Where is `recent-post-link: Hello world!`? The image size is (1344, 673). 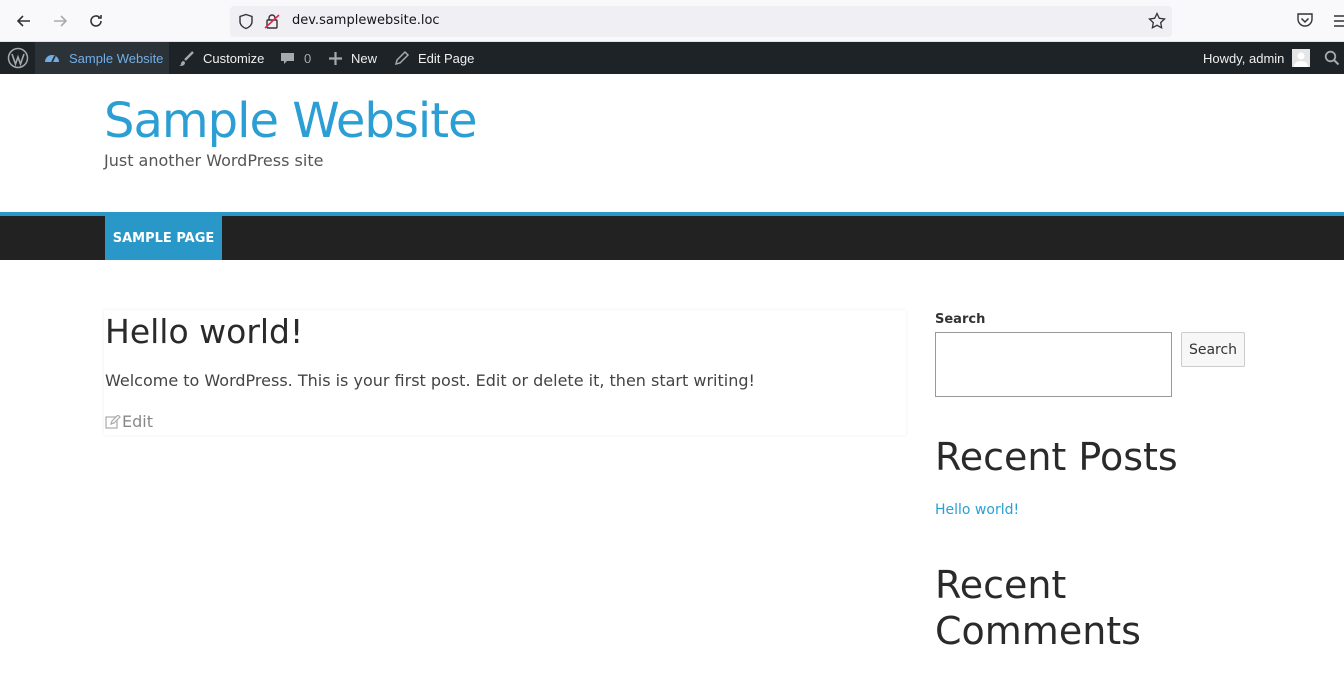
recent-post-link: Hello world! is located at coordinates (977, 510).